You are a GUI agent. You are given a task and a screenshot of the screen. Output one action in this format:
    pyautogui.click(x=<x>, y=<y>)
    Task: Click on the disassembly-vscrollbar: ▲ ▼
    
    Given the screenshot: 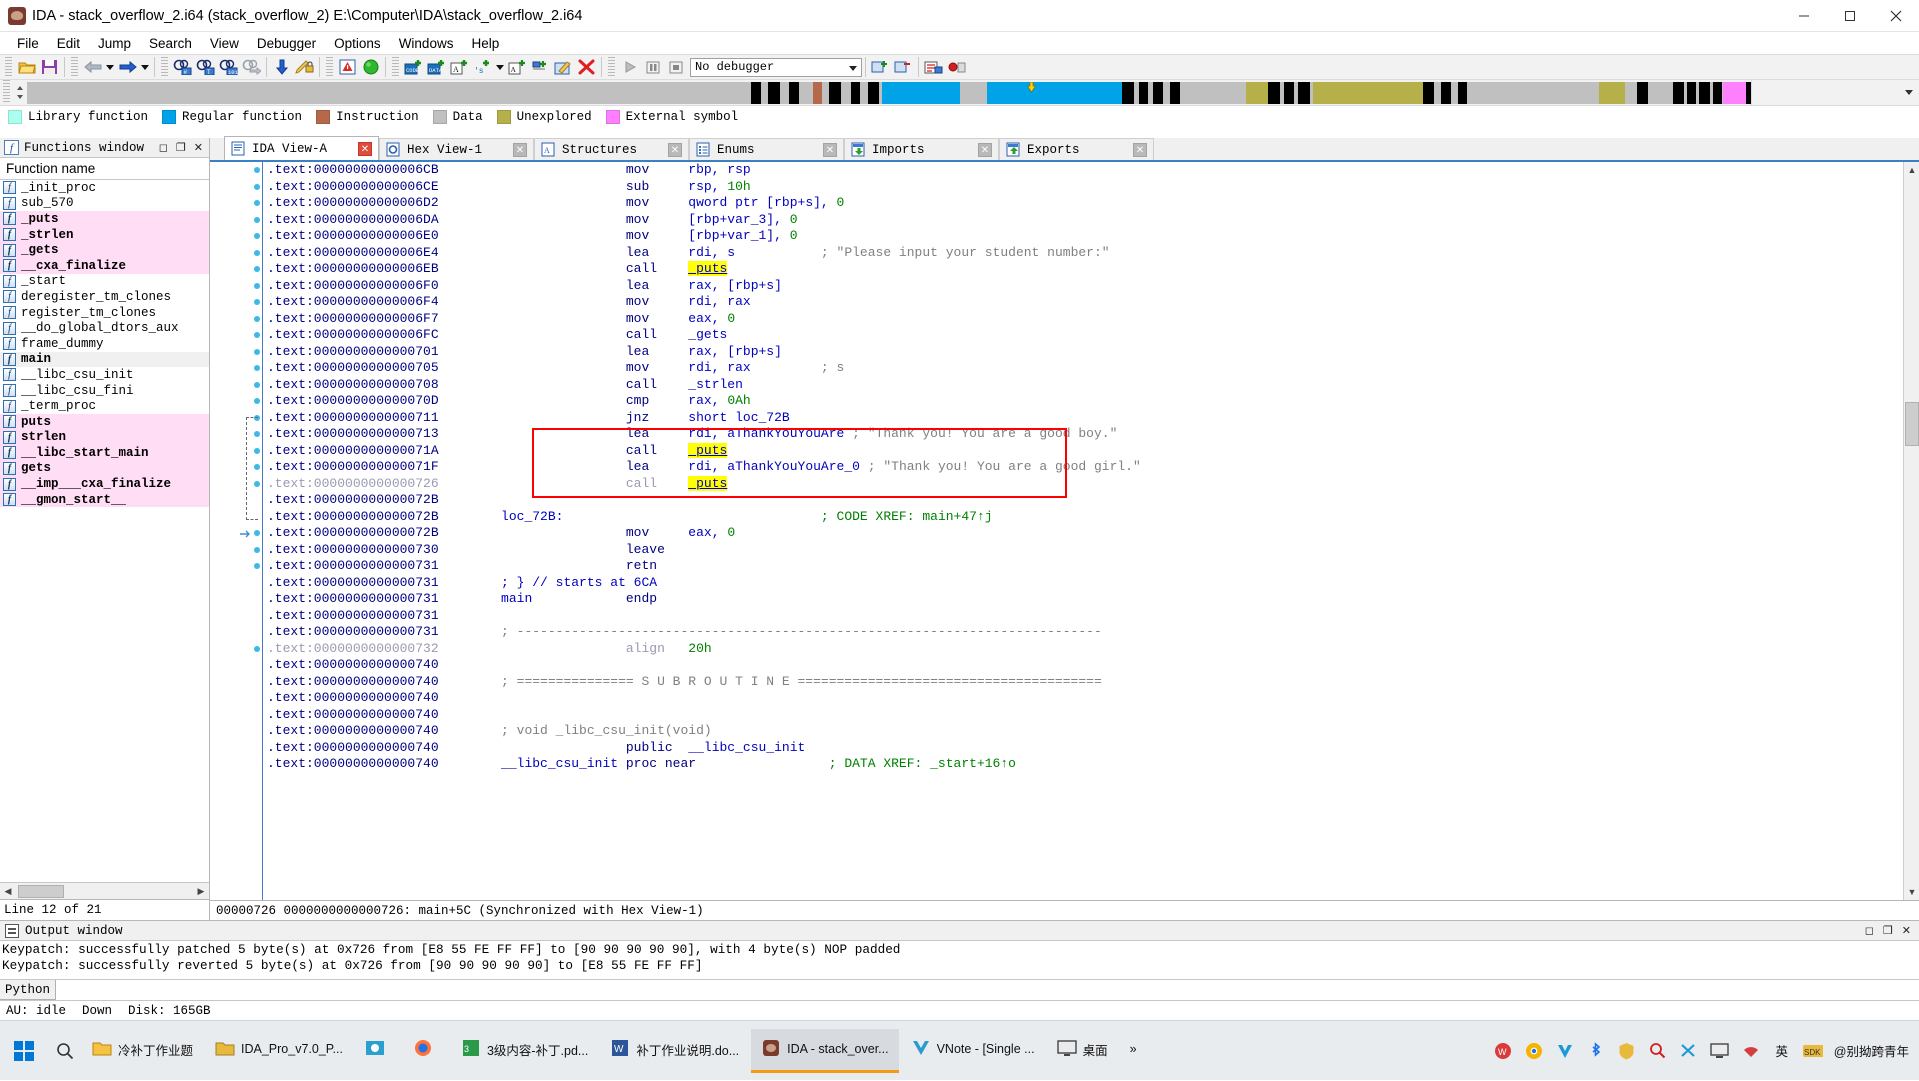 What is the action you would take?
    pyautogui.click(x=1911, y=531)
    